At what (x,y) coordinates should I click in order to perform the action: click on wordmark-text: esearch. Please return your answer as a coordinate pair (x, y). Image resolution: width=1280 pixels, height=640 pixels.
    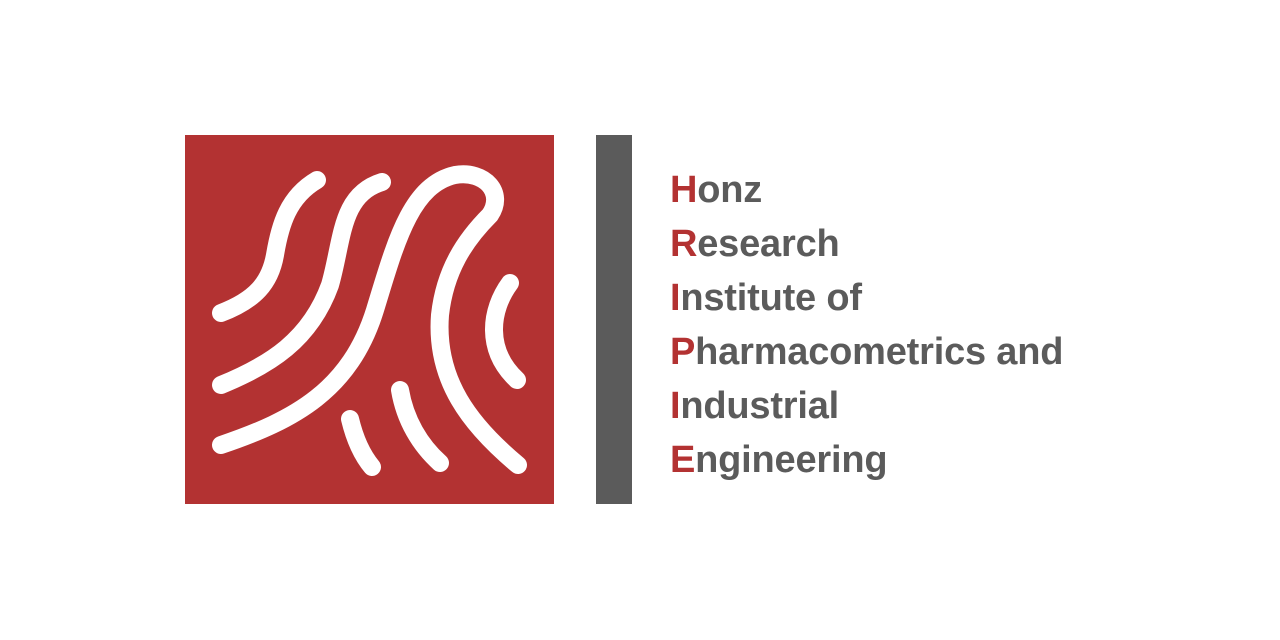
    Looking at the image, I should click on (768, 244).